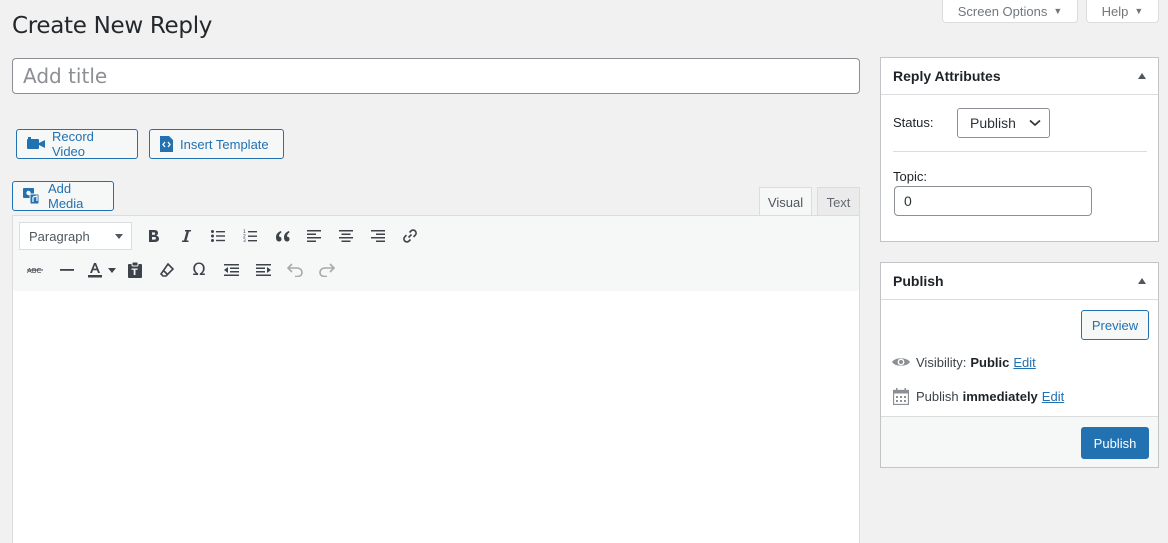 The height and width of the screenshot is (543, 1168). What do you see at coordinates (901, 362) in the screenshot?
I see `eye-icon` at bounding box center [901, 362].